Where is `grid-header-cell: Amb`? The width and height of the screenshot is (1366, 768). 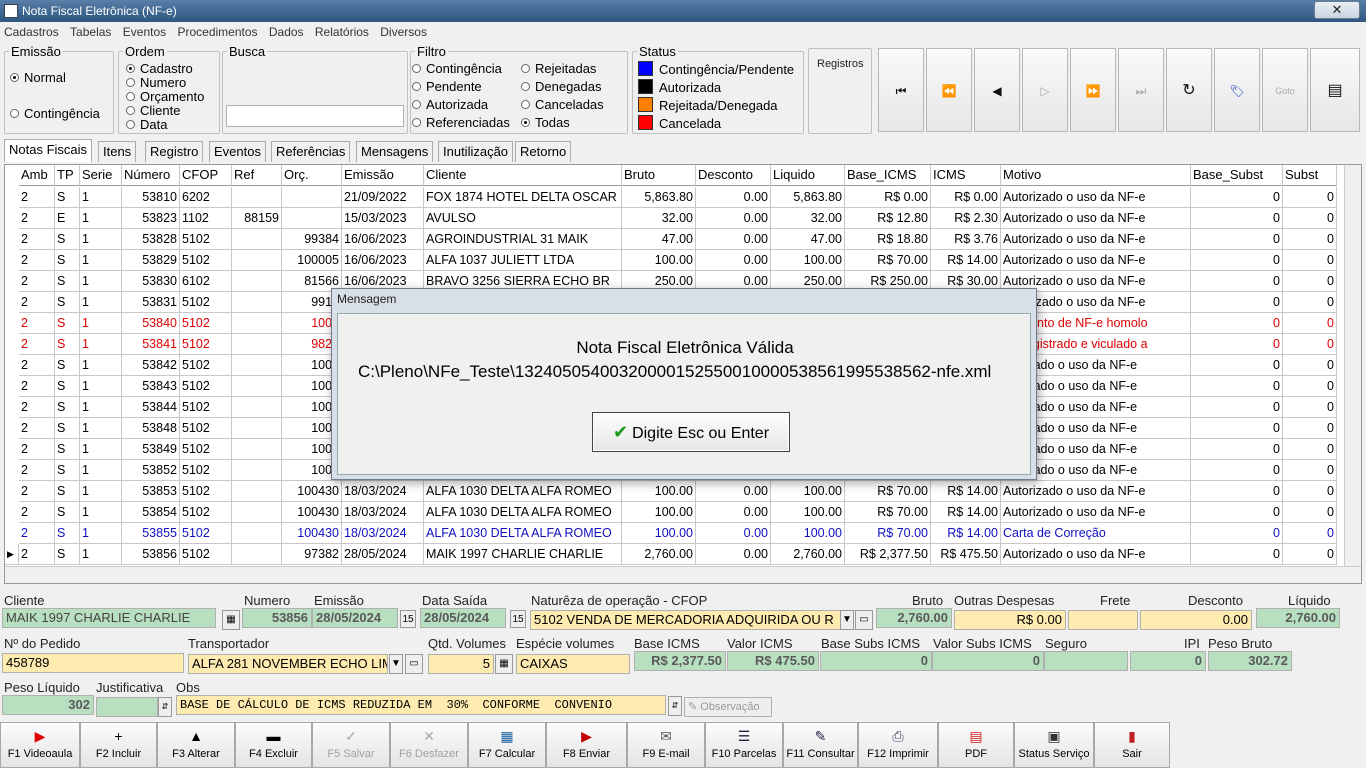
grid-header-cell: Amb is located at coordinates (37, 175).